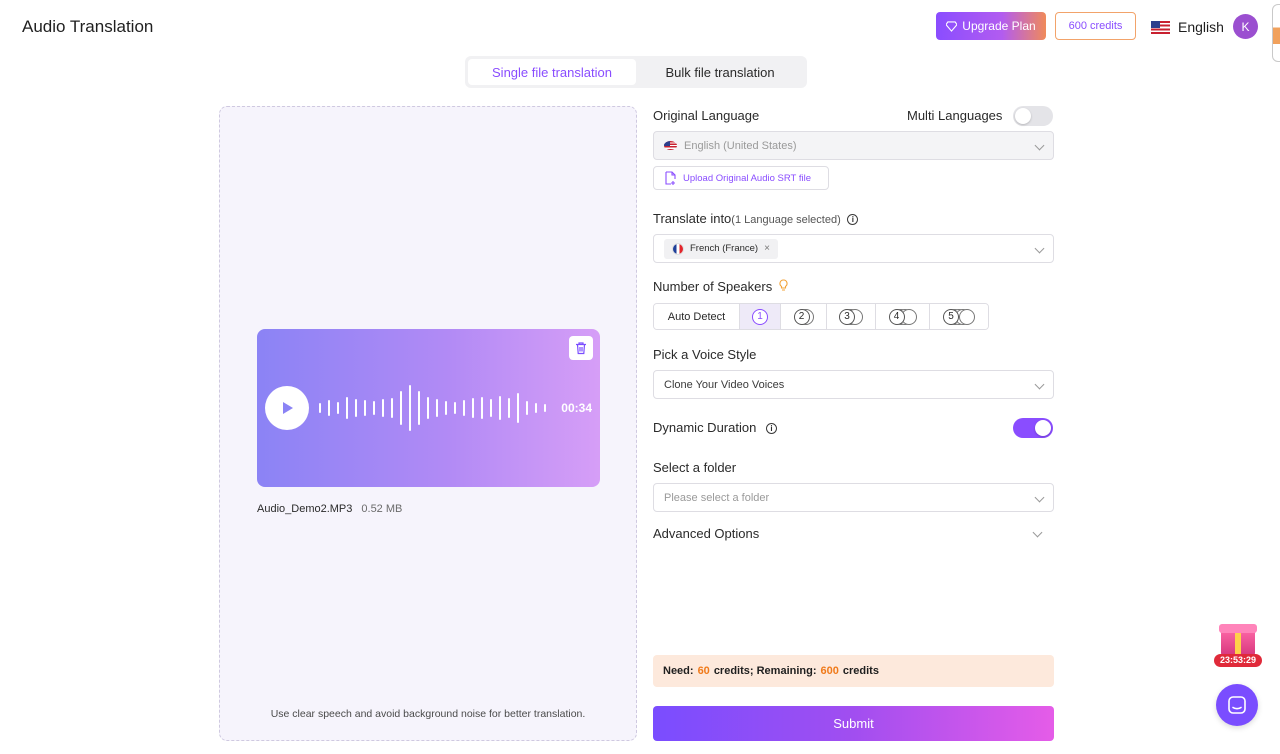  Describe the element at coordinates (1276, 33) in the screenshot. I see `side-drawer-handle` at that location.